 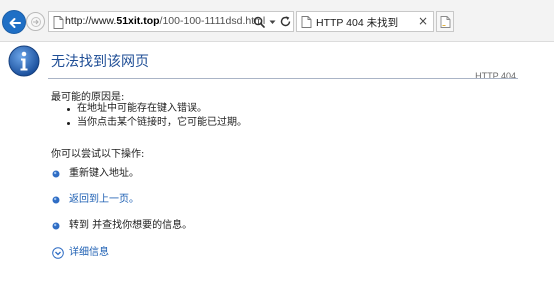 What do you see at coordinates (88, 97) in the screenshot?
I see `causes-heading: 最可能的原因是:` at bounding box center [88, 97].